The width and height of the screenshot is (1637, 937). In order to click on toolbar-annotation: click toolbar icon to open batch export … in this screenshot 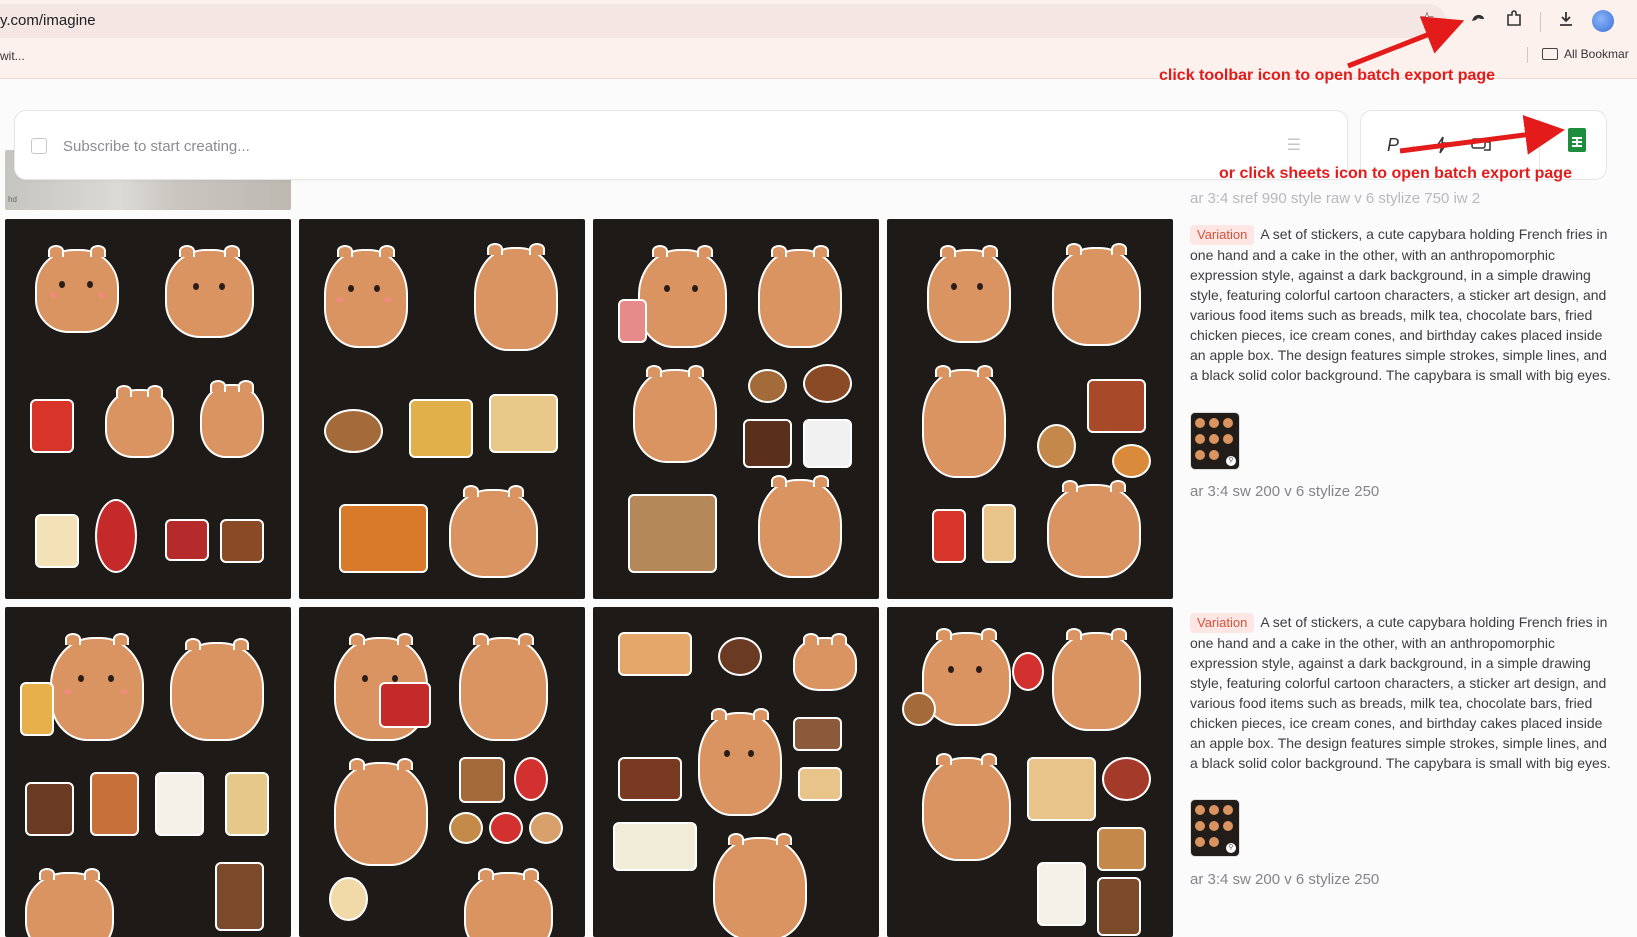, I will do `click(1327, 75)`.